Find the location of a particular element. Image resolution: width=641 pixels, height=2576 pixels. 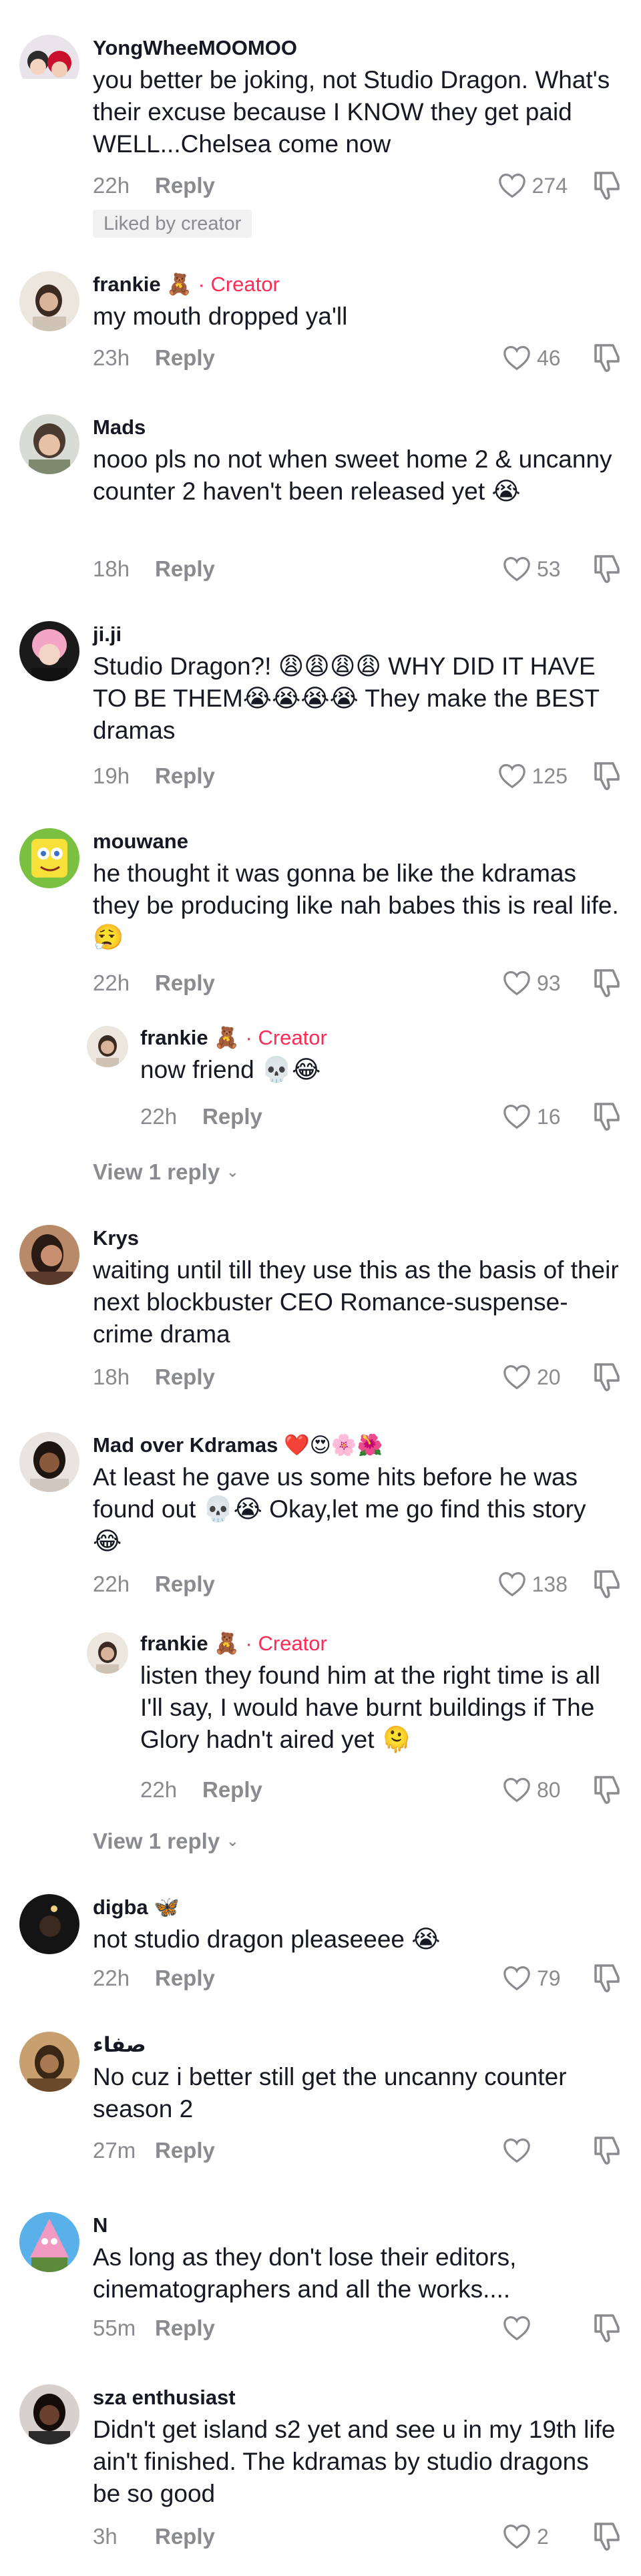

like-button: 93 is located at coordinates (535, 983).